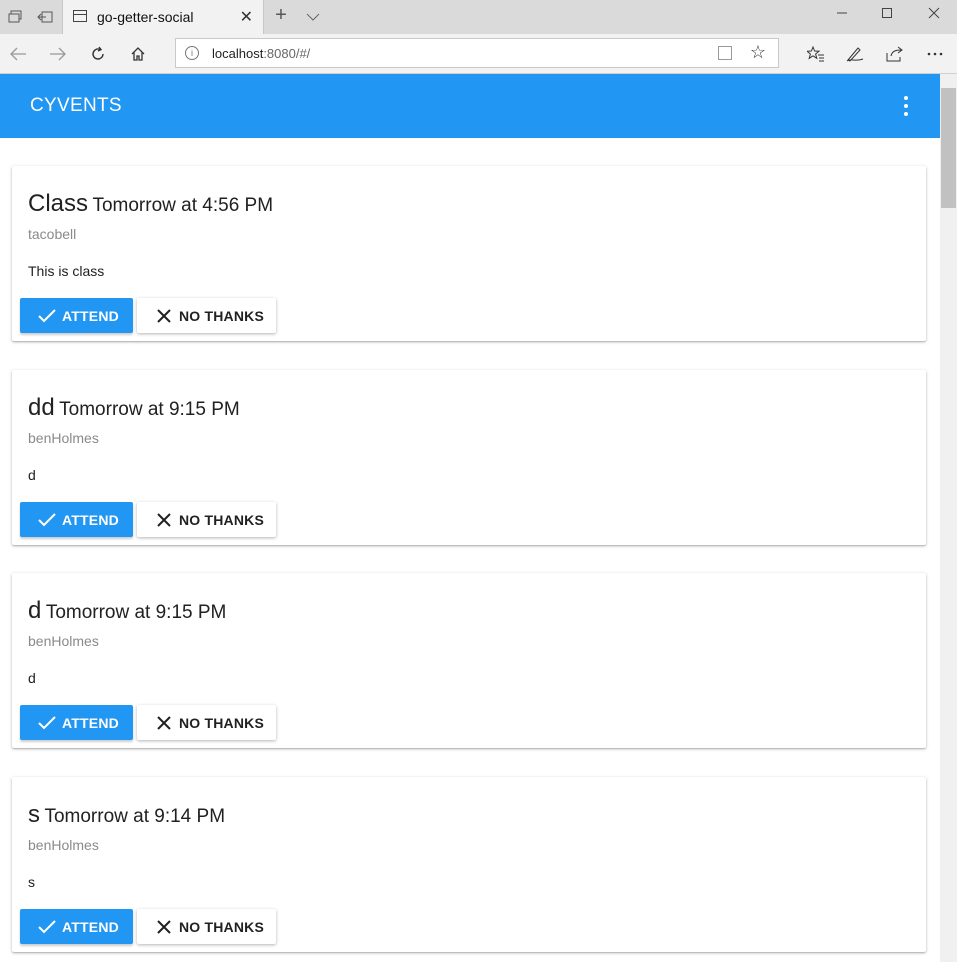  Describe the element at coordinates (725, 53) in the screenshot. I see `reading-view-icon` at that location.